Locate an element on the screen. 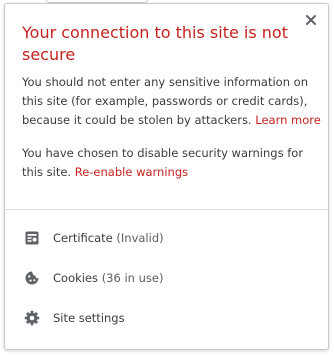 Image resolution: width=334 pixels, height=355 pixels. re-enable-warnings-link: Re-enable warnings is located at coordinates (131, 172).